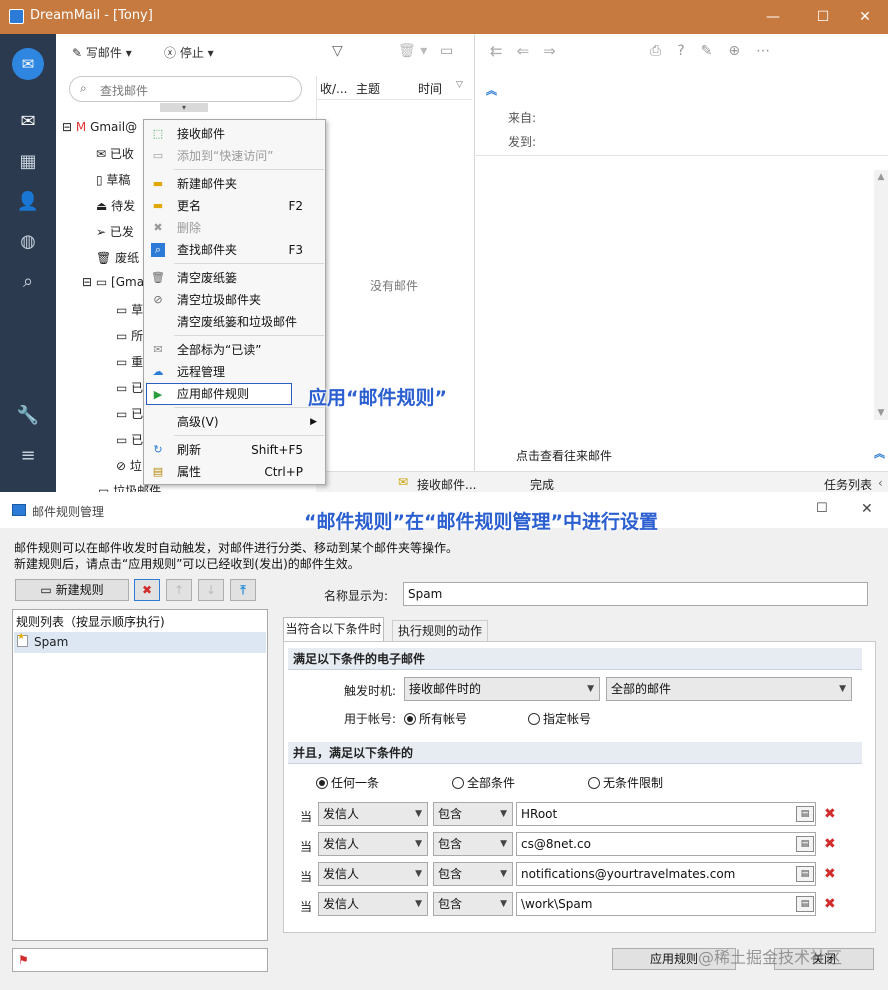 The width and height of the screenshot is (888, 990). I want to click on print-icon: ⎙, so click(663, 51).